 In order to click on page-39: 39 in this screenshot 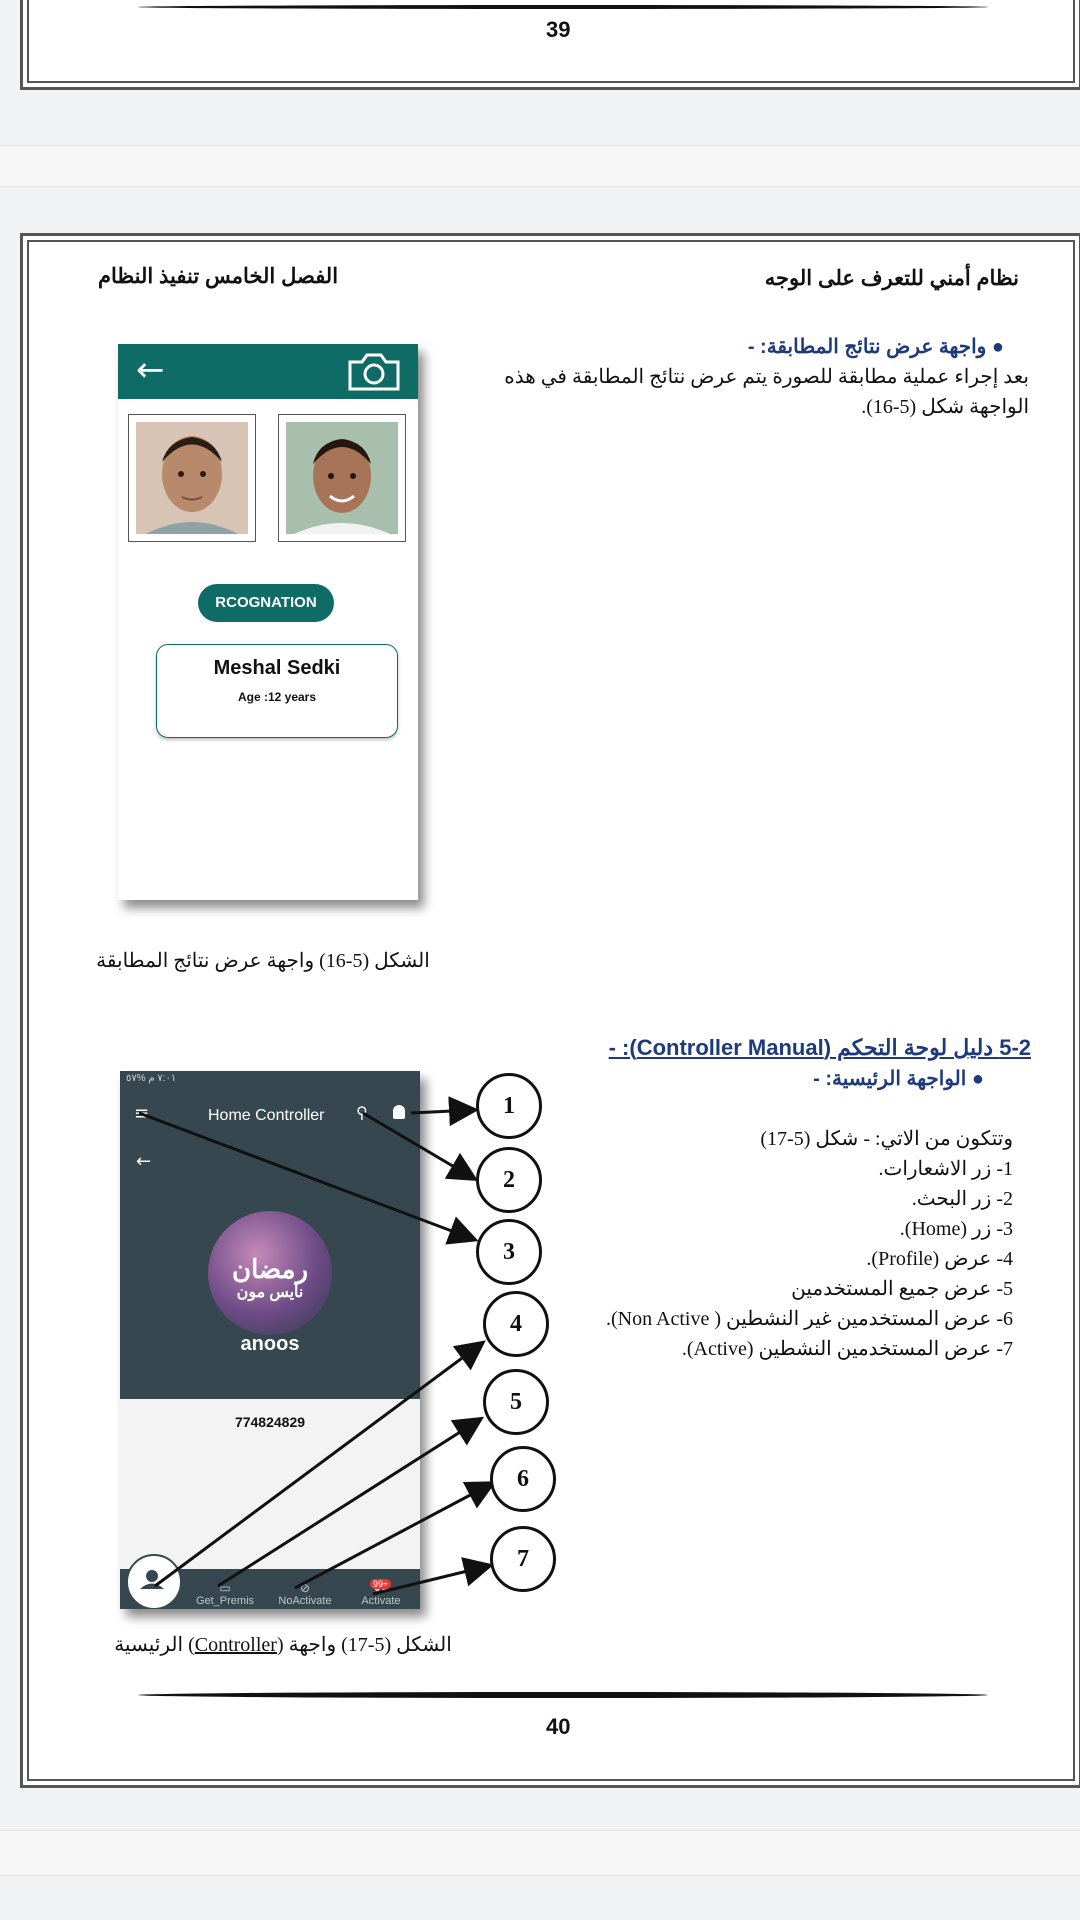, I will do `click(550, 45)`.